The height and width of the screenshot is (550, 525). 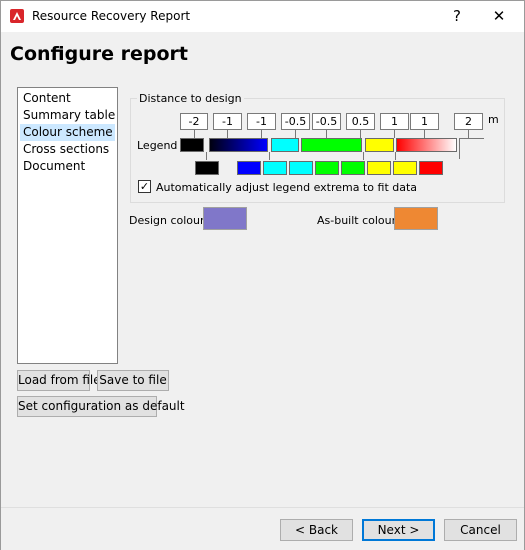 What do you see at coordinates (167, 220) in the screenshot?
I see `design-colour-label: Design colour` at bounding box center [167, 220].